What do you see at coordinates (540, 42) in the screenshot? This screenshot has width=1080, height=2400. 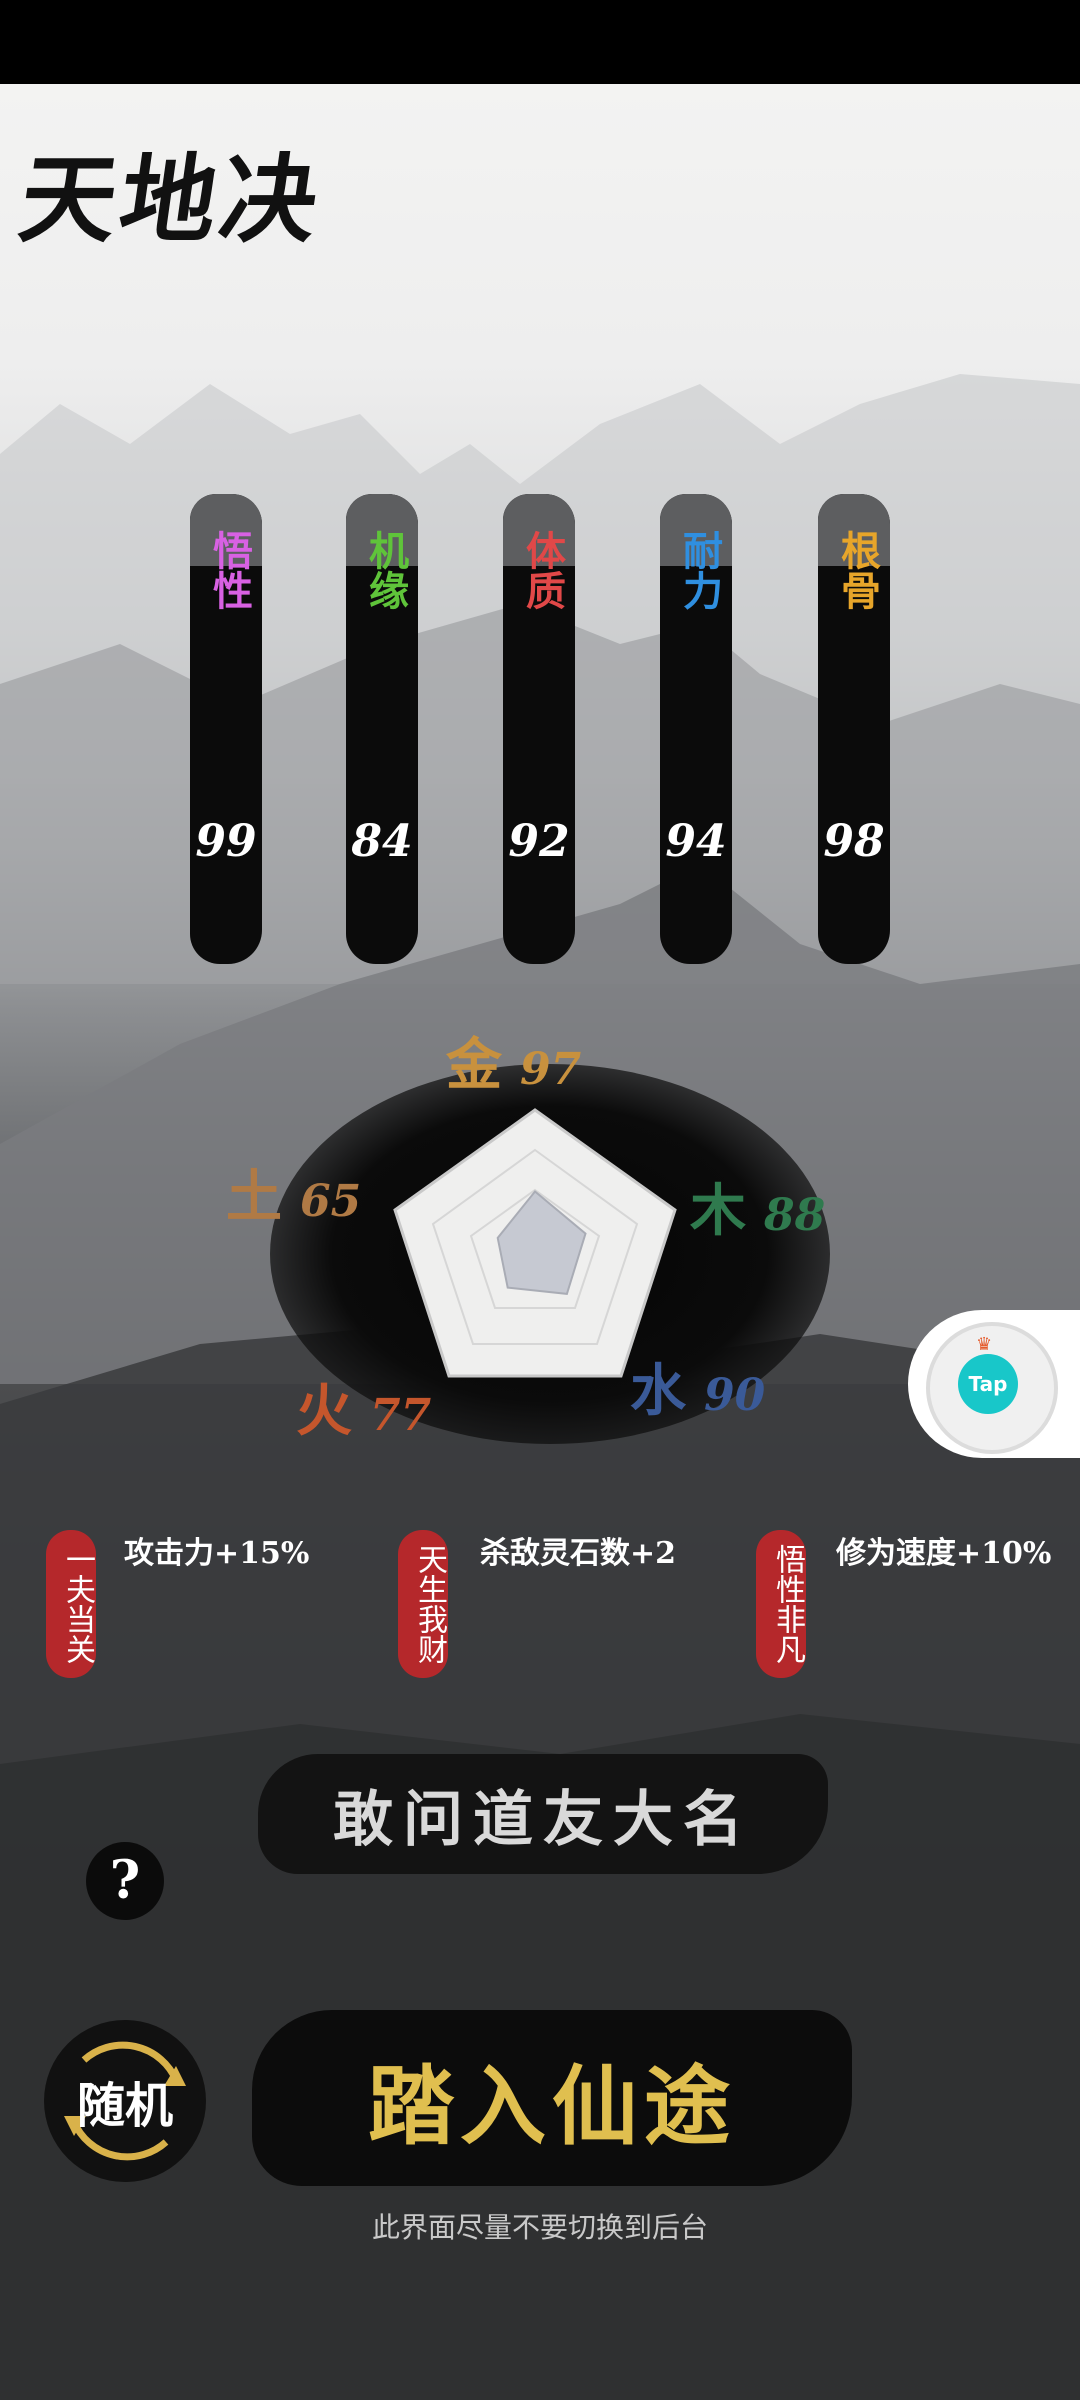 I see `status-bar` at bounding box center [540, 42].